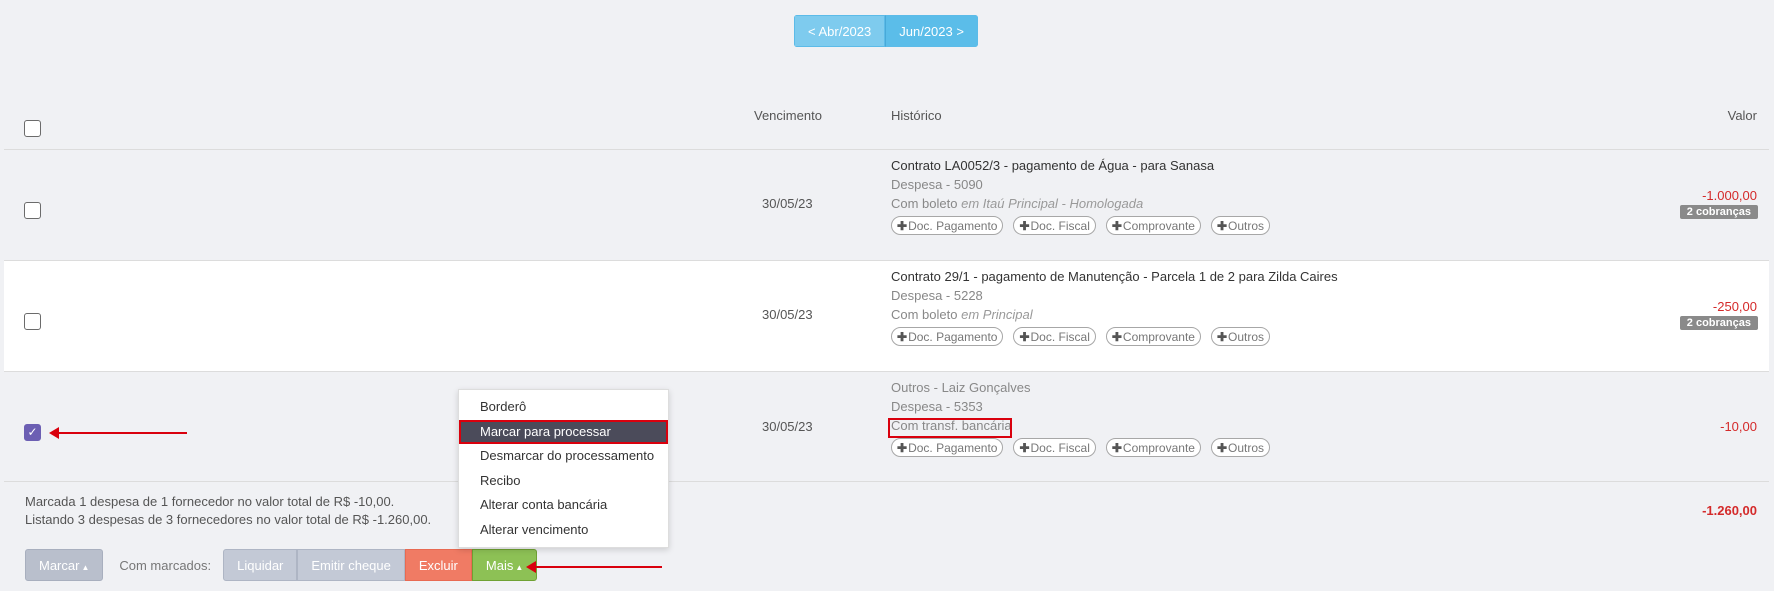  Describe the element at coordinates (788, 115) in the screenshot. I see `column-header-vencimento: Vencimento` at that location.